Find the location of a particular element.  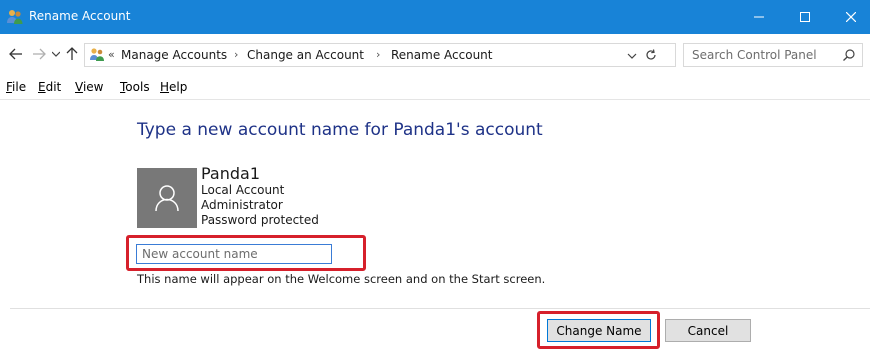

breadcrumb-manage-accounts: Manage Accounts is located at coordinates (174, 55).